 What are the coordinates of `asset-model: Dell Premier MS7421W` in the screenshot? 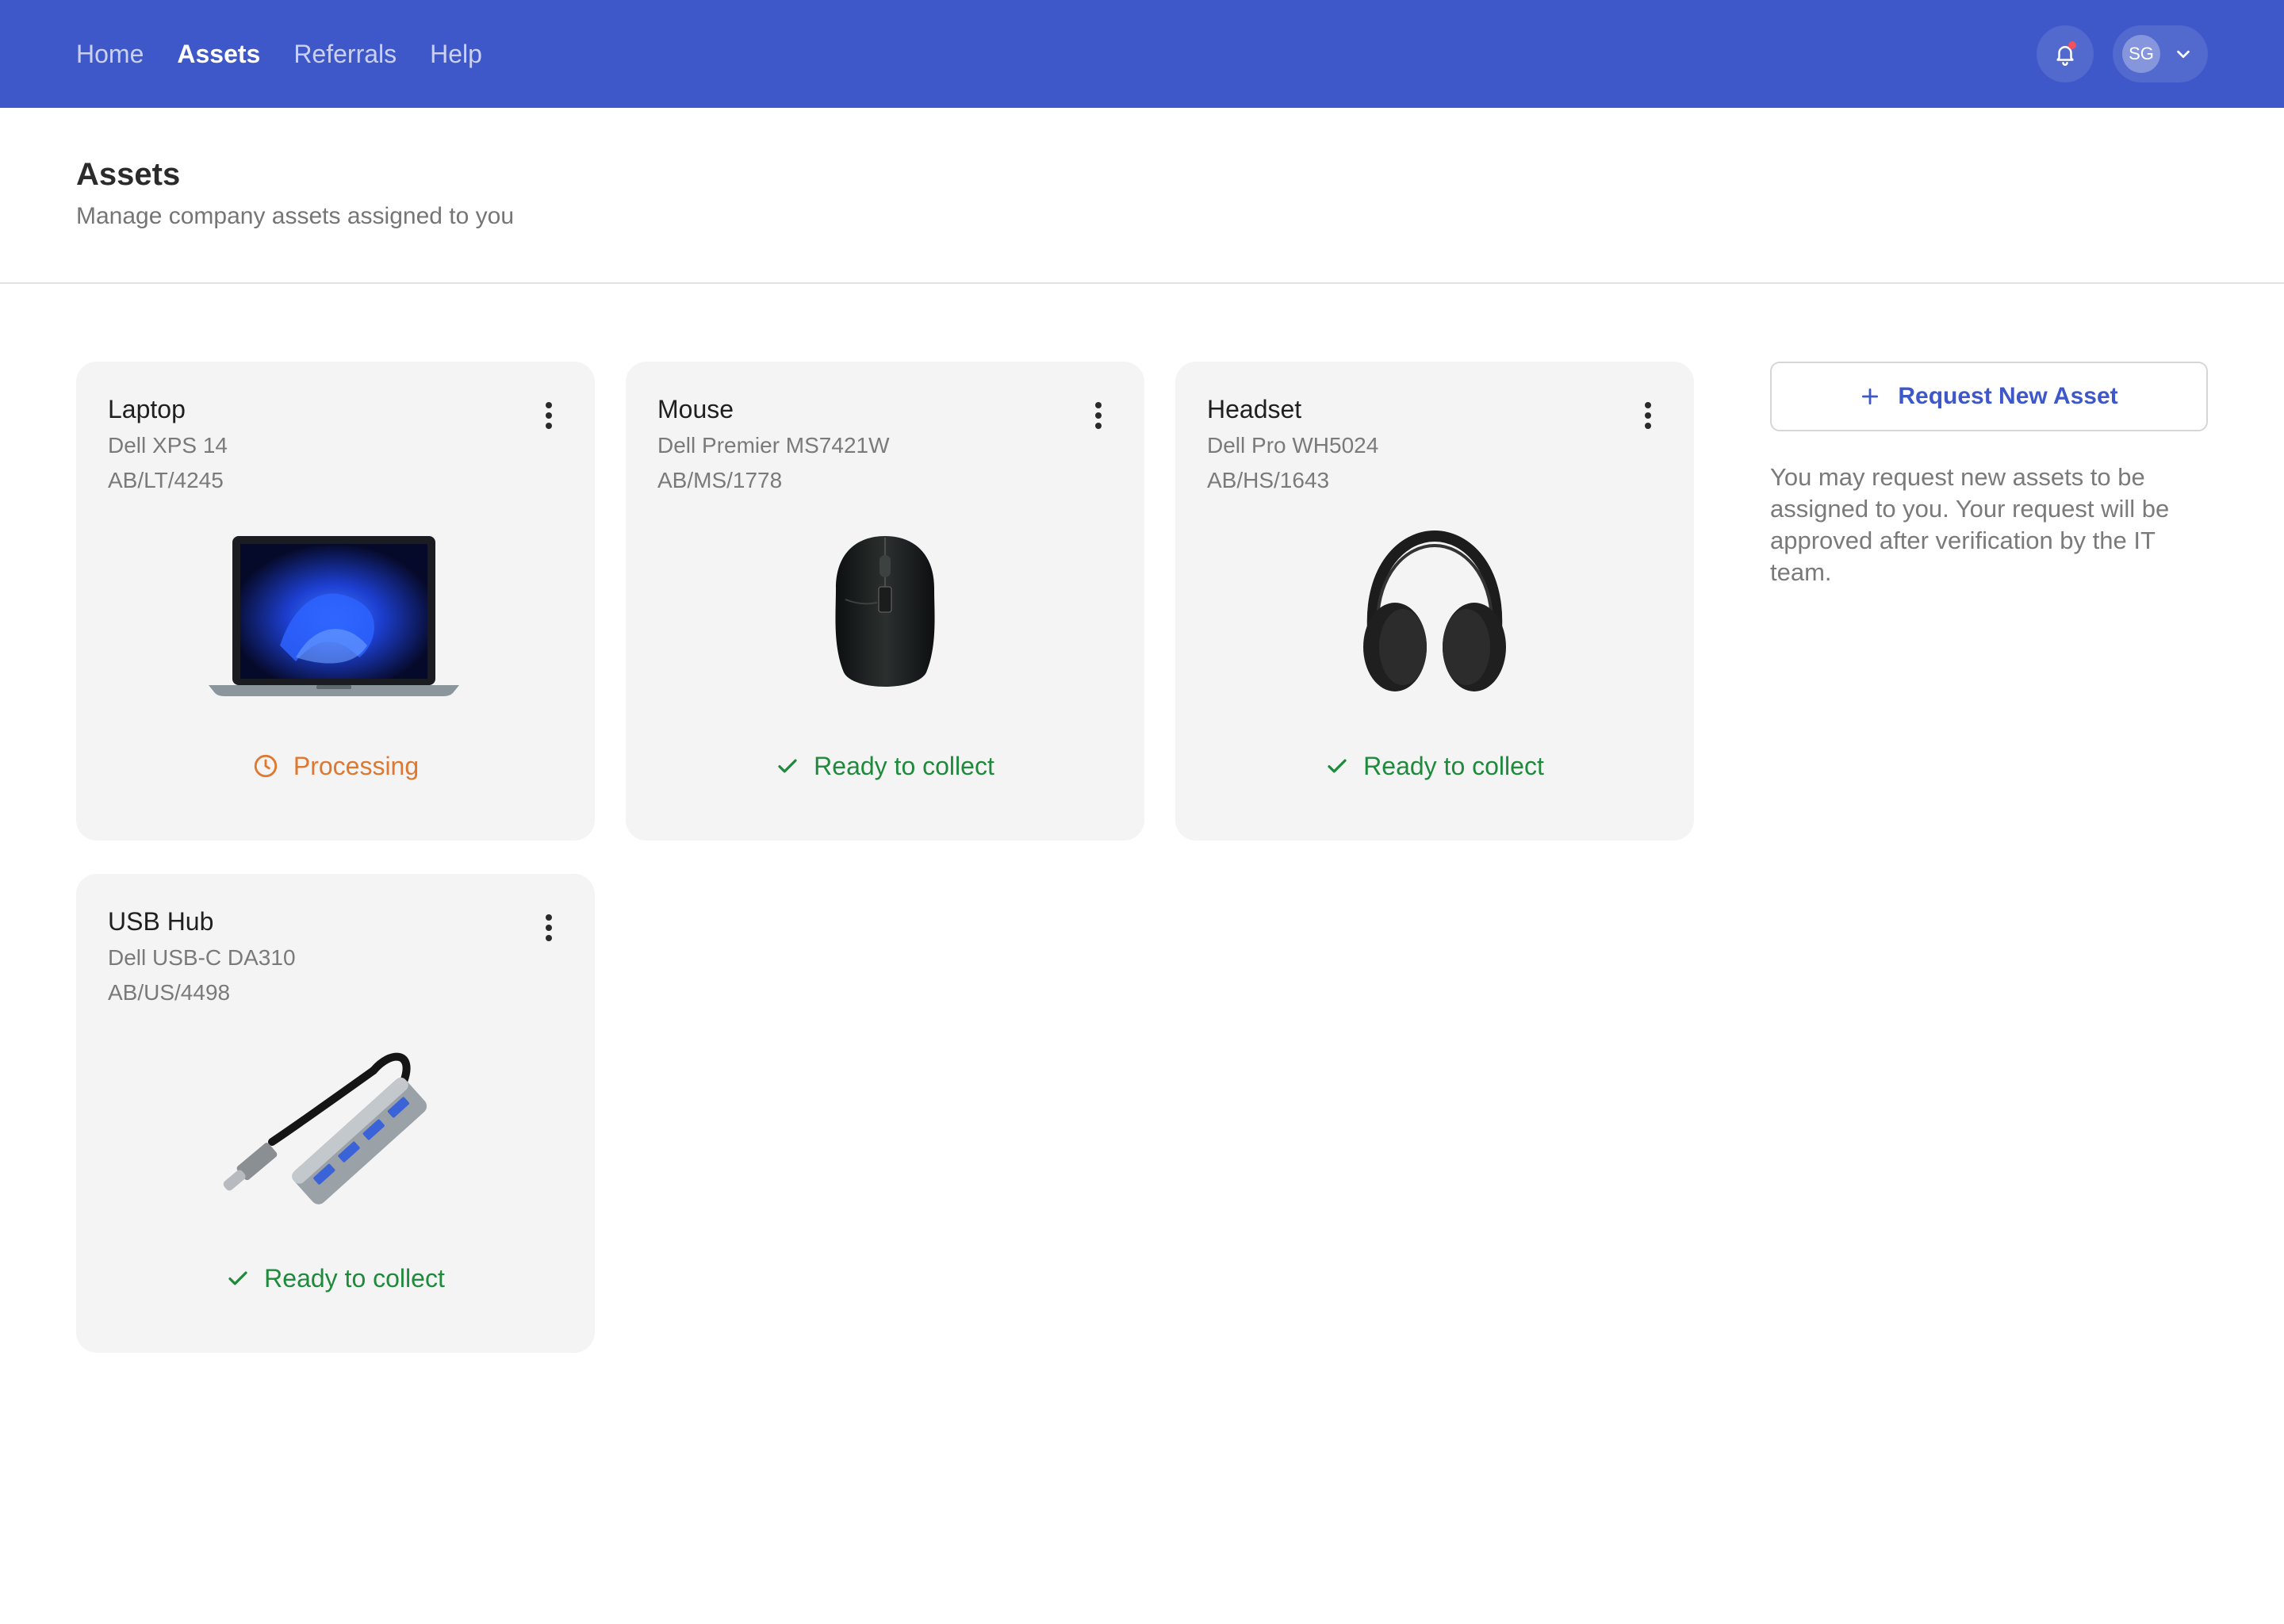 It's located at (773, 446).